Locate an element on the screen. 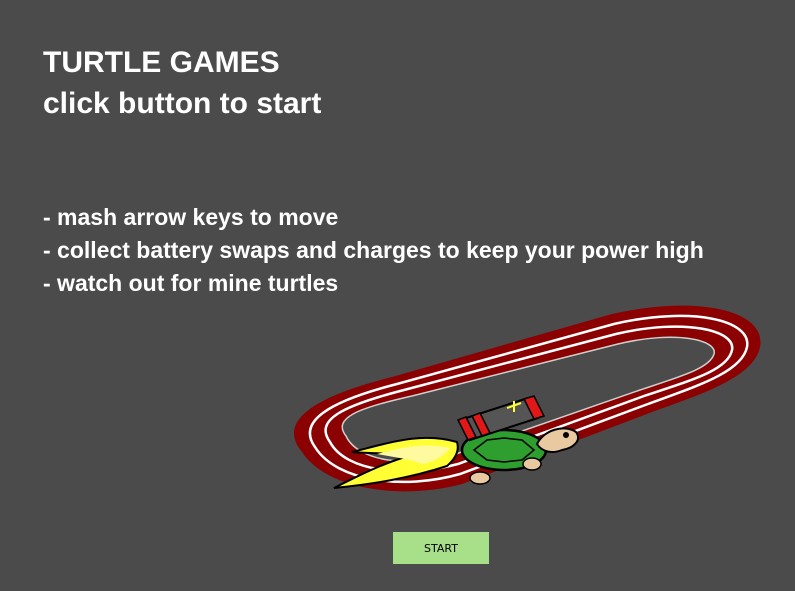  instruction-mines: - watch out for mine turtles is located at coordinates (191, 283).